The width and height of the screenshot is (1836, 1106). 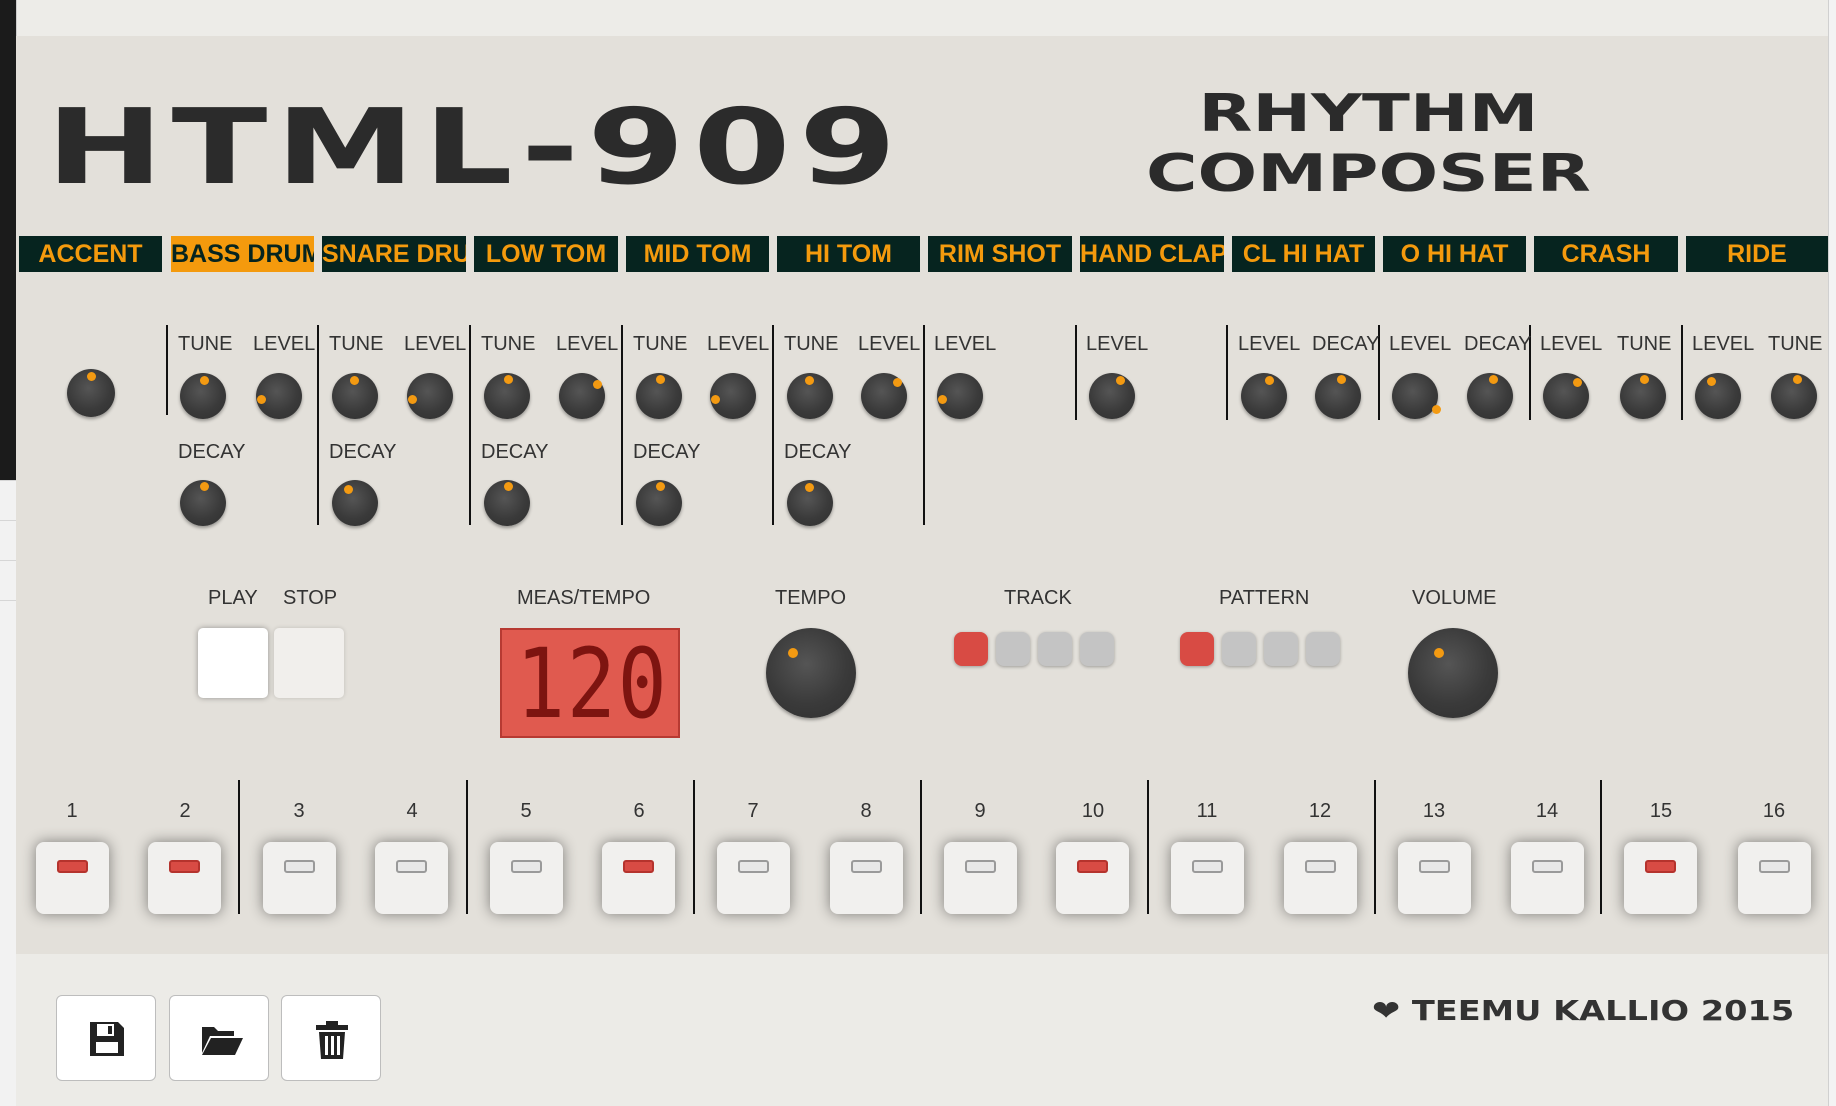 I want to click on volume-knob, so click(x=1453, y=673).